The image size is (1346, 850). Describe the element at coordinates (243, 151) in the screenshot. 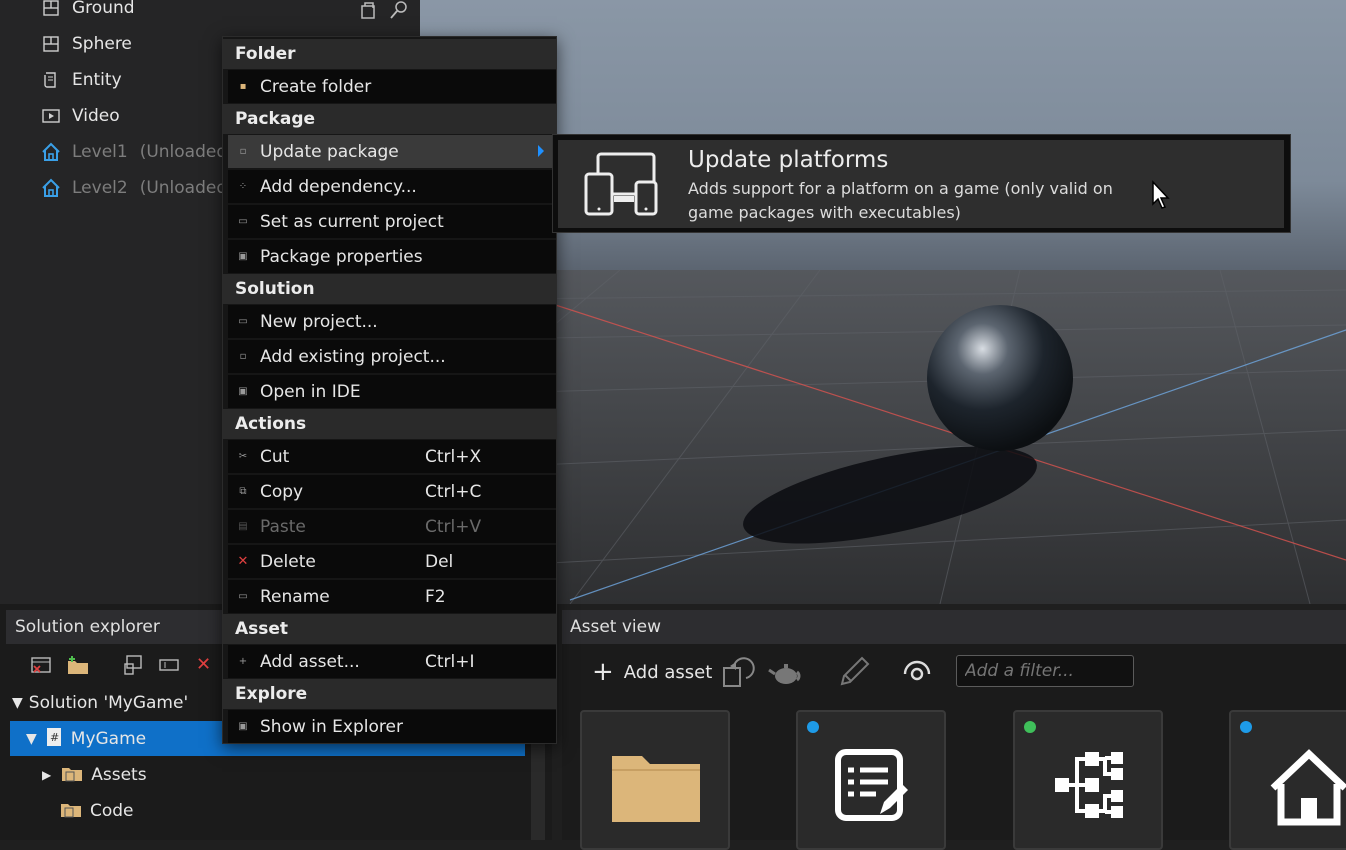

I see `update-package-icon: ▫` at that location.